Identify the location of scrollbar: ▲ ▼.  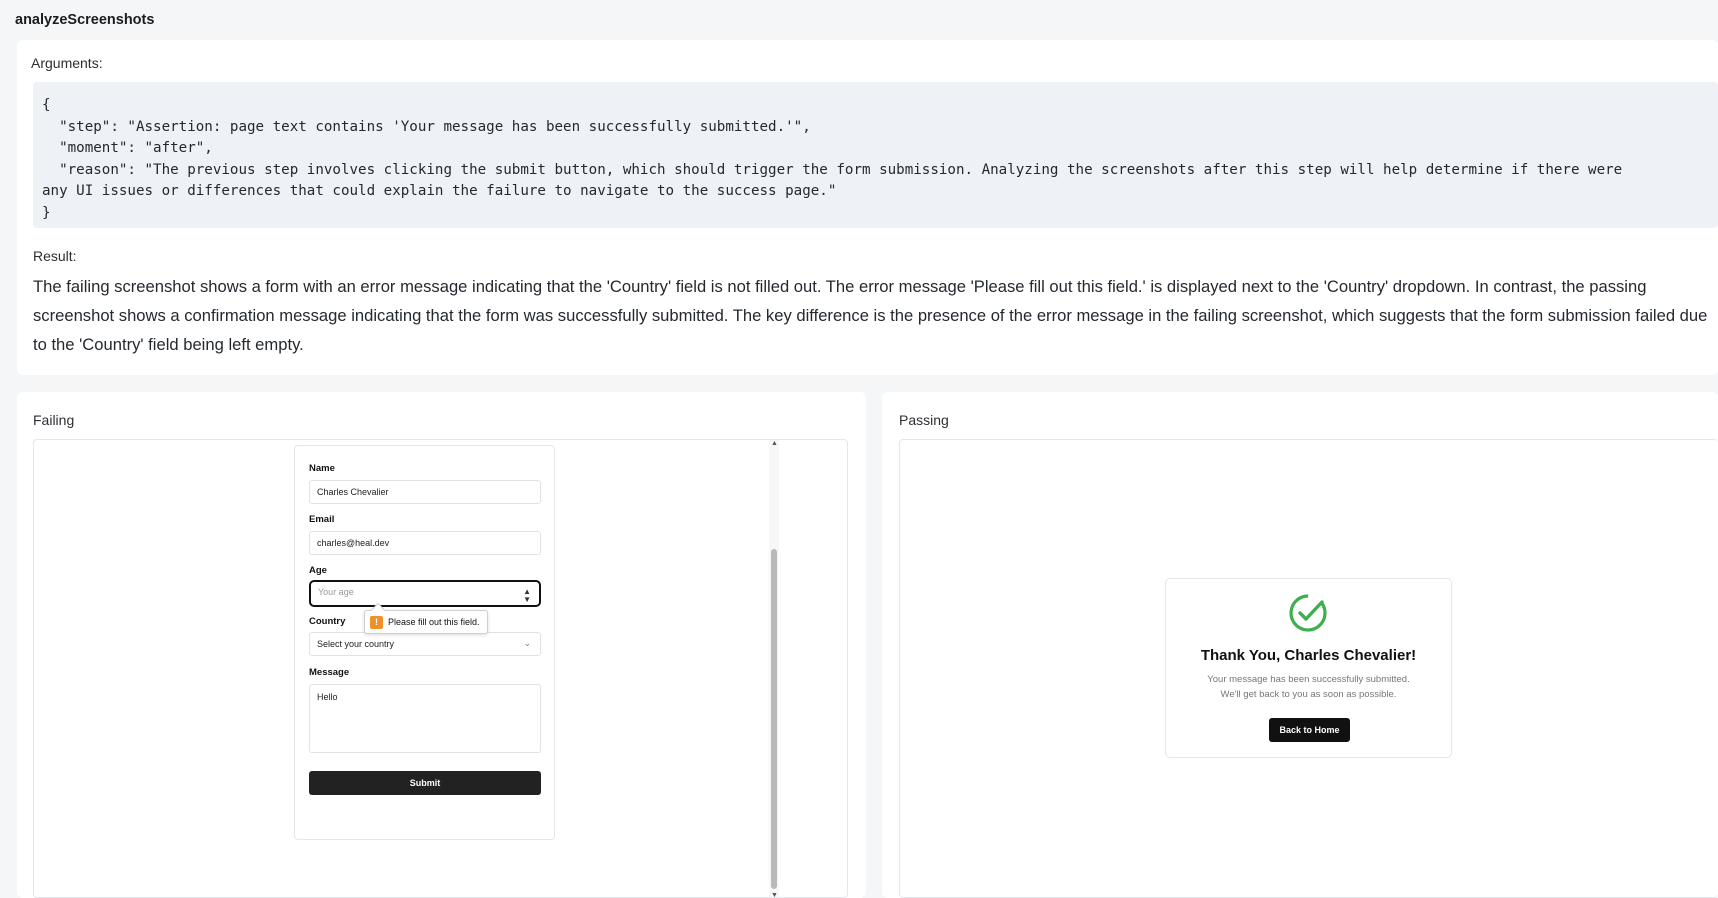
(774, 668).